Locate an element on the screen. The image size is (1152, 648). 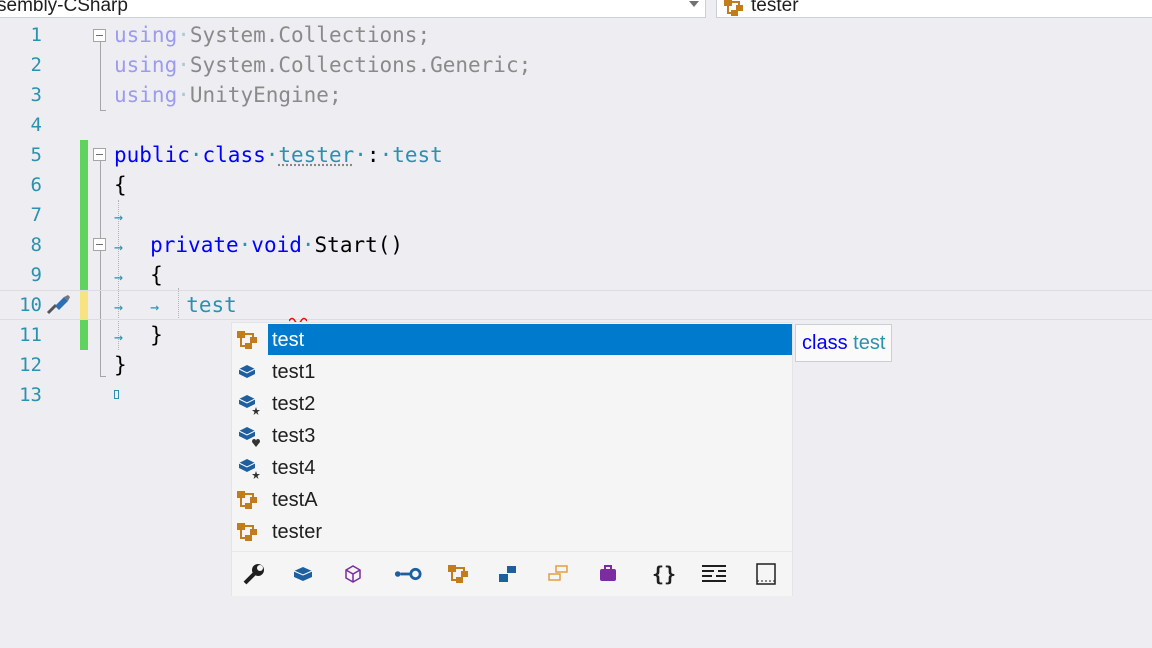
interface-filter-icon is located at coordinates (558, 574).